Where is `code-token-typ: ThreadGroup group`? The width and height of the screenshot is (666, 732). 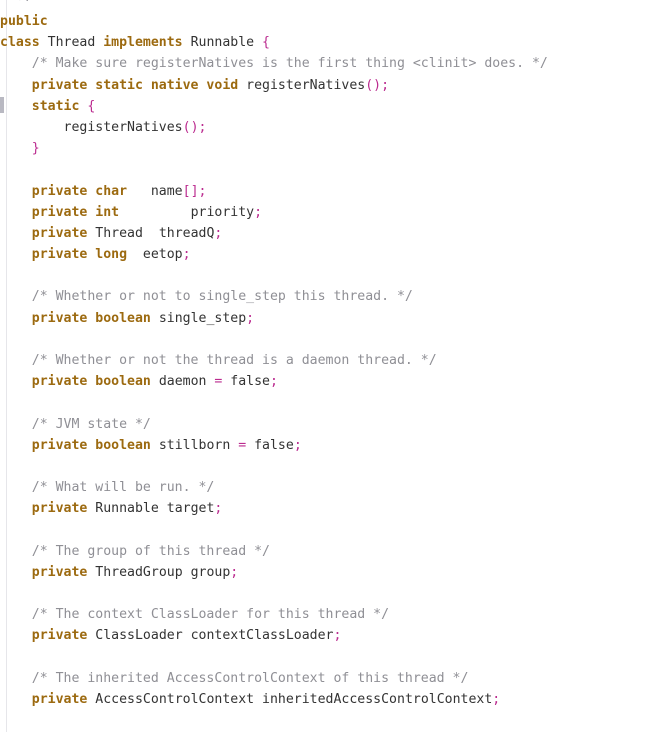
code-token-typ: ThreadGroup group is located at coordinates (163, 572).